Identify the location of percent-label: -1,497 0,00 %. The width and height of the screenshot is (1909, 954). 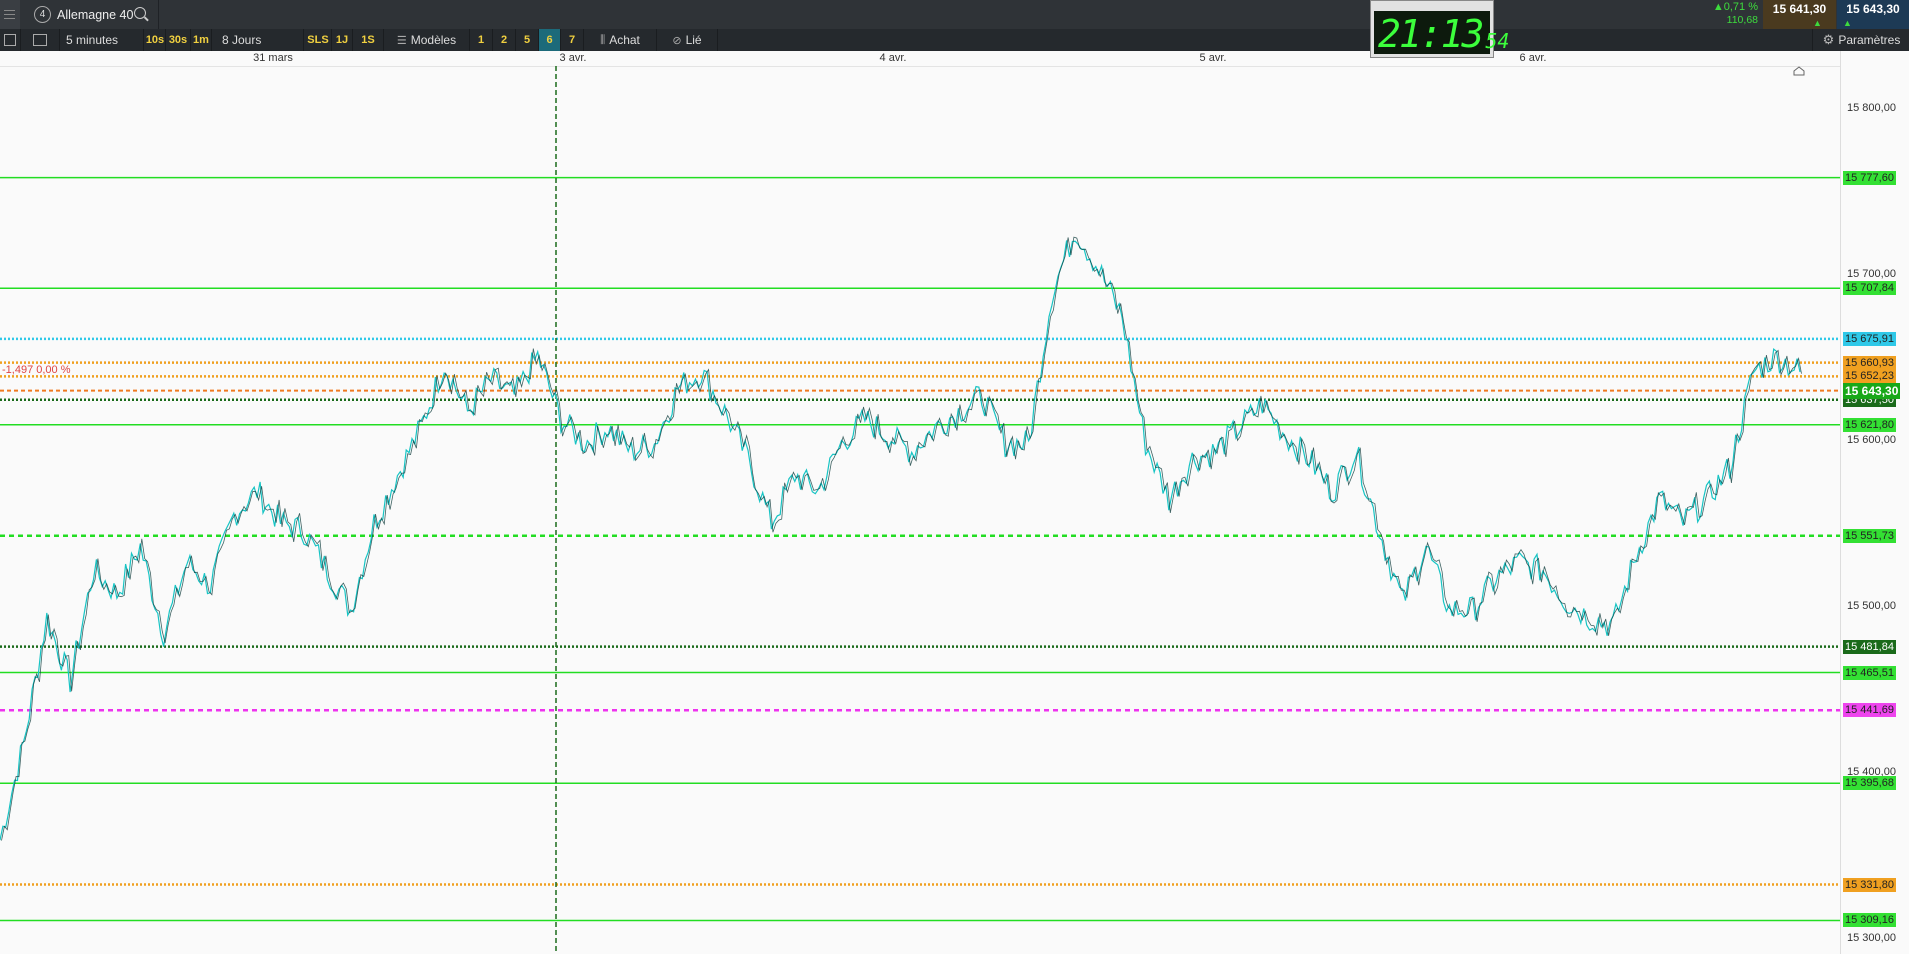
(36, 370).